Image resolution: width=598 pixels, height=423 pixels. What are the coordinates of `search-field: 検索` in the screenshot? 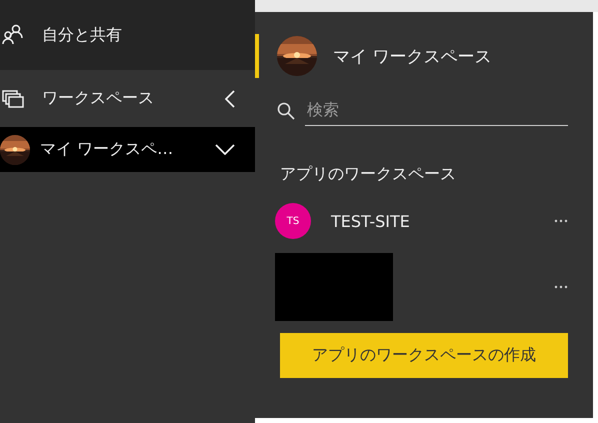 It's located at (436, 111).